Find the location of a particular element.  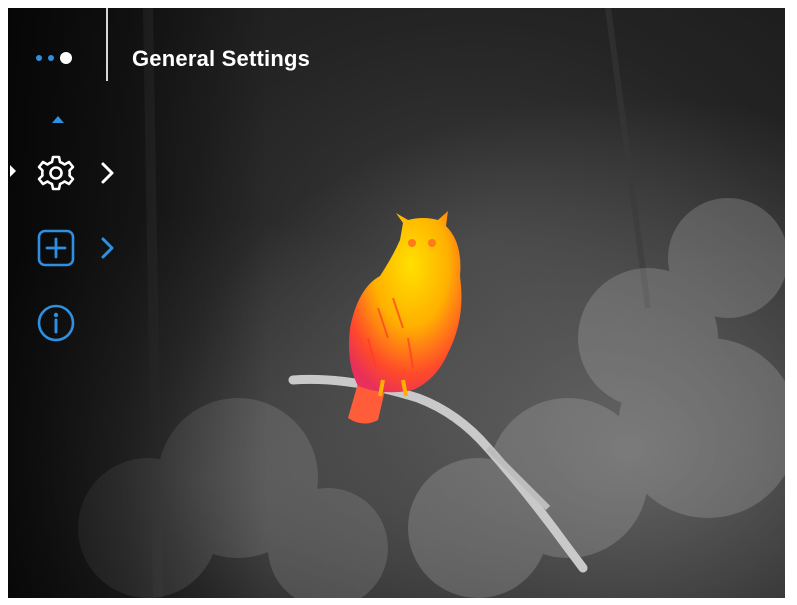

add-square-icon is located at coordinates (56, 248).